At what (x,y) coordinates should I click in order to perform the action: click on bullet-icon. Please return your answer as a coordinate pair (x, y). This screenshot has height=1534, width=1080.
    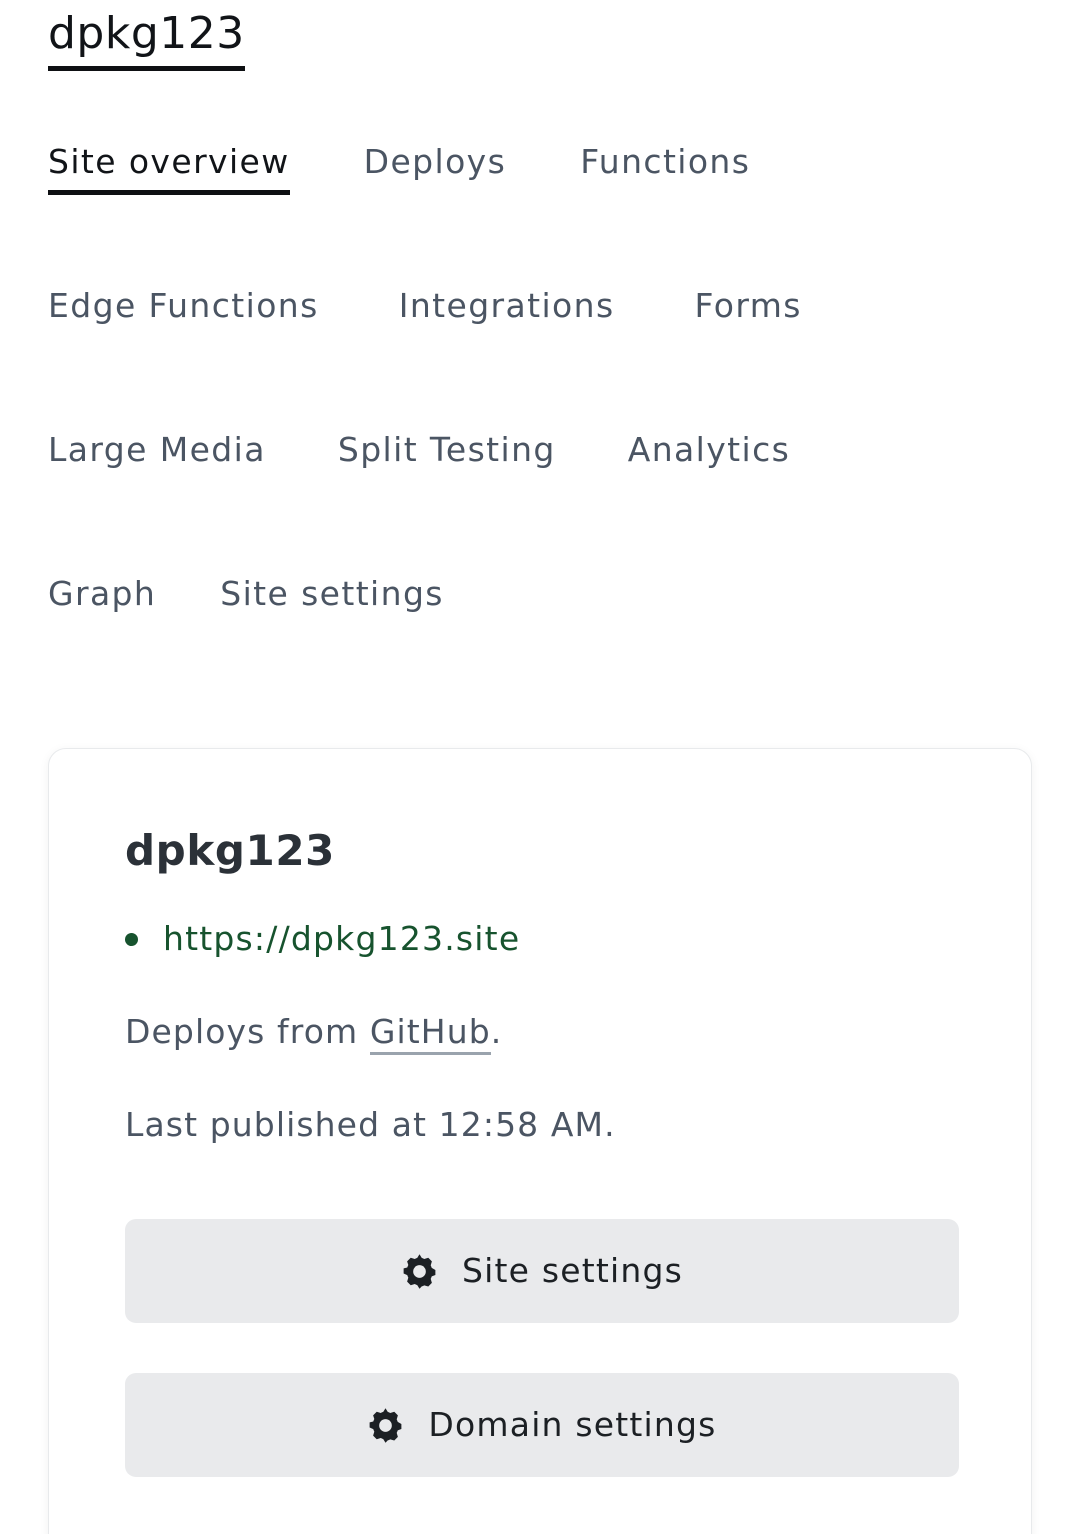
    Looking at the image, I should click on (131, 939).